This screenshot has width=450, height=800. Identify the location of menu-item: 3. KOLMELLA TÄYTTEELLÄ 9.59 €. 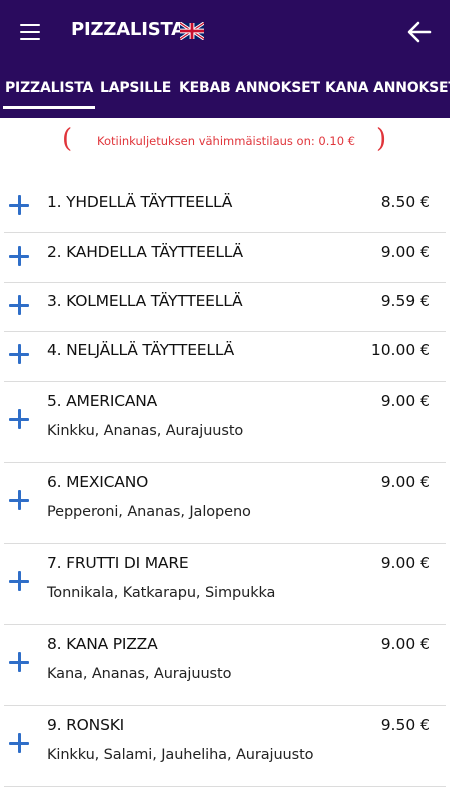
(225, 307).